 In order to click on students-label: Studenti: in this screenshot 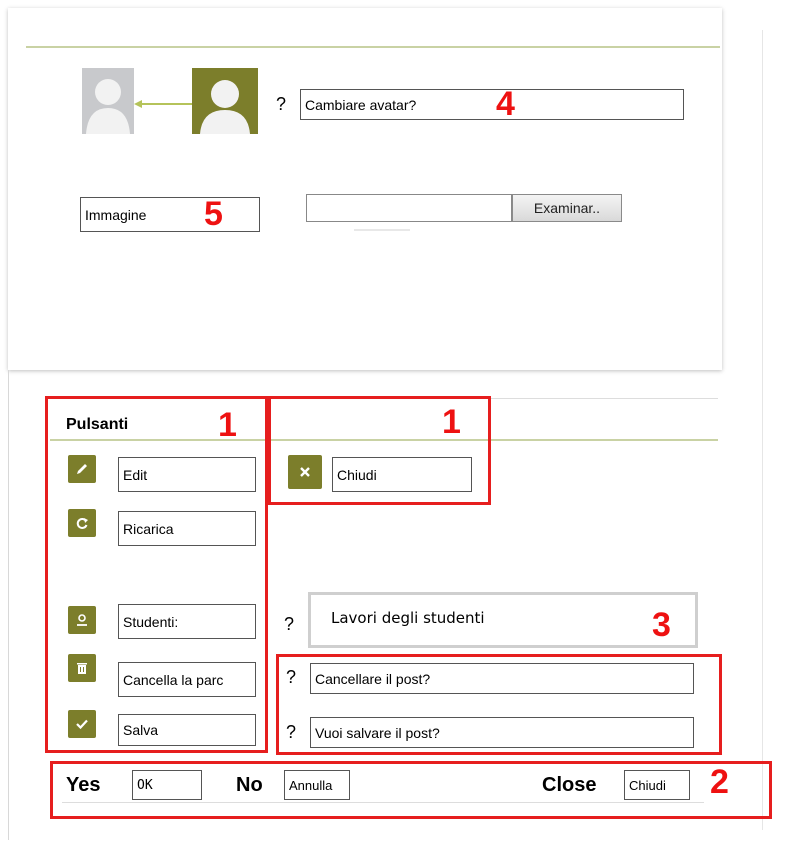, I will do `click(151, 621)`.